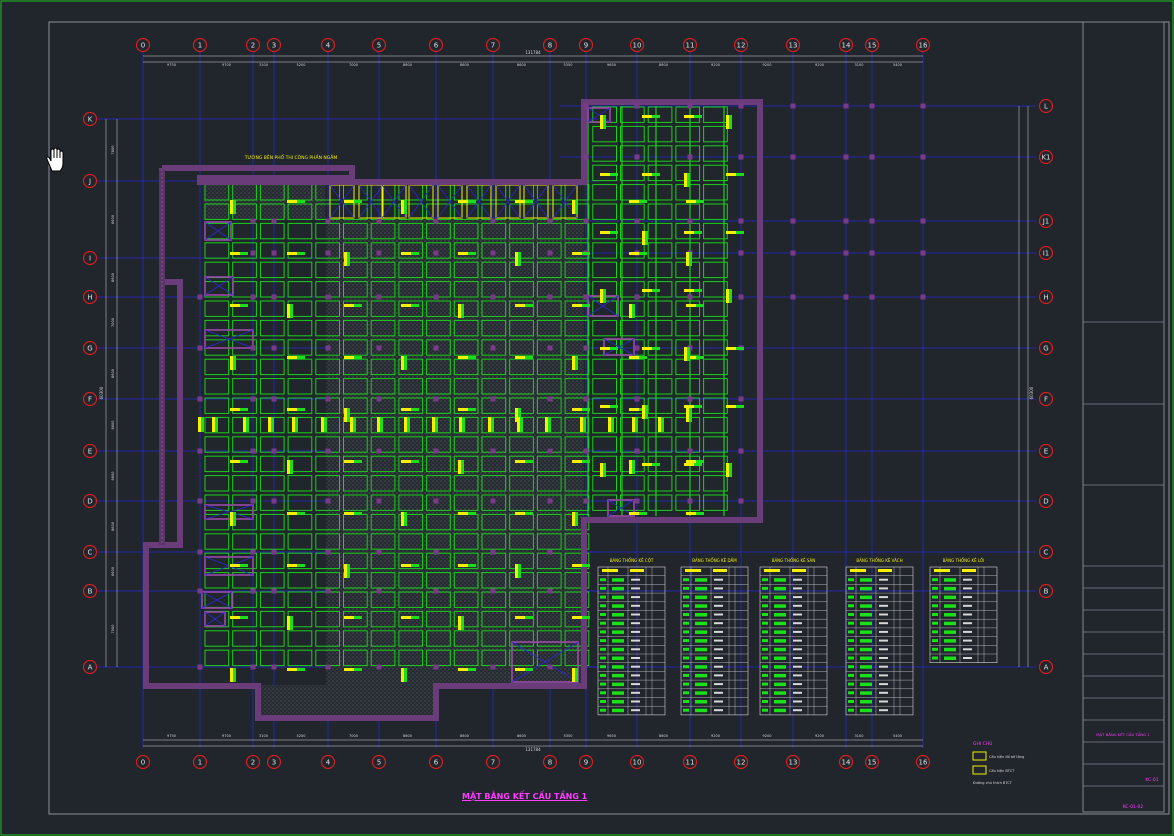 This screenshot has width=1174, height=836. I want to click on grid-bubble-bottom-10: 10, so click(637, 763).